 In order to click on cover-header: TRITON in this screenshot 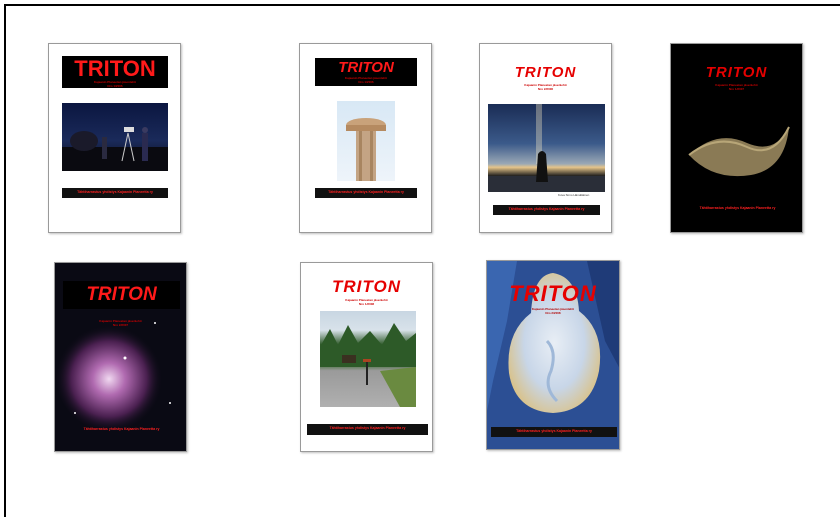, I will do `click(121, 295)`.